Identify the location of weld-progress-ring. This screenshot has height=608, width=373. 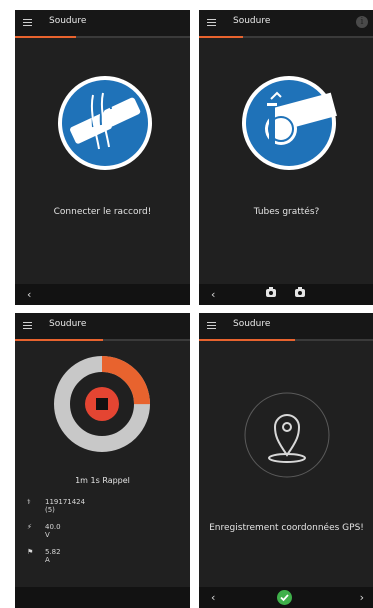
(102, 404).